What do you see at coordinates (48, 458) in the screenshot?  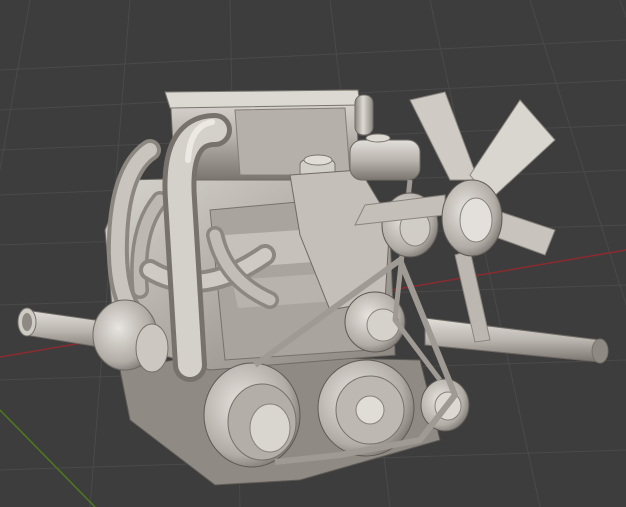 I see `y-axis-line` at bounding box center [48, 458].